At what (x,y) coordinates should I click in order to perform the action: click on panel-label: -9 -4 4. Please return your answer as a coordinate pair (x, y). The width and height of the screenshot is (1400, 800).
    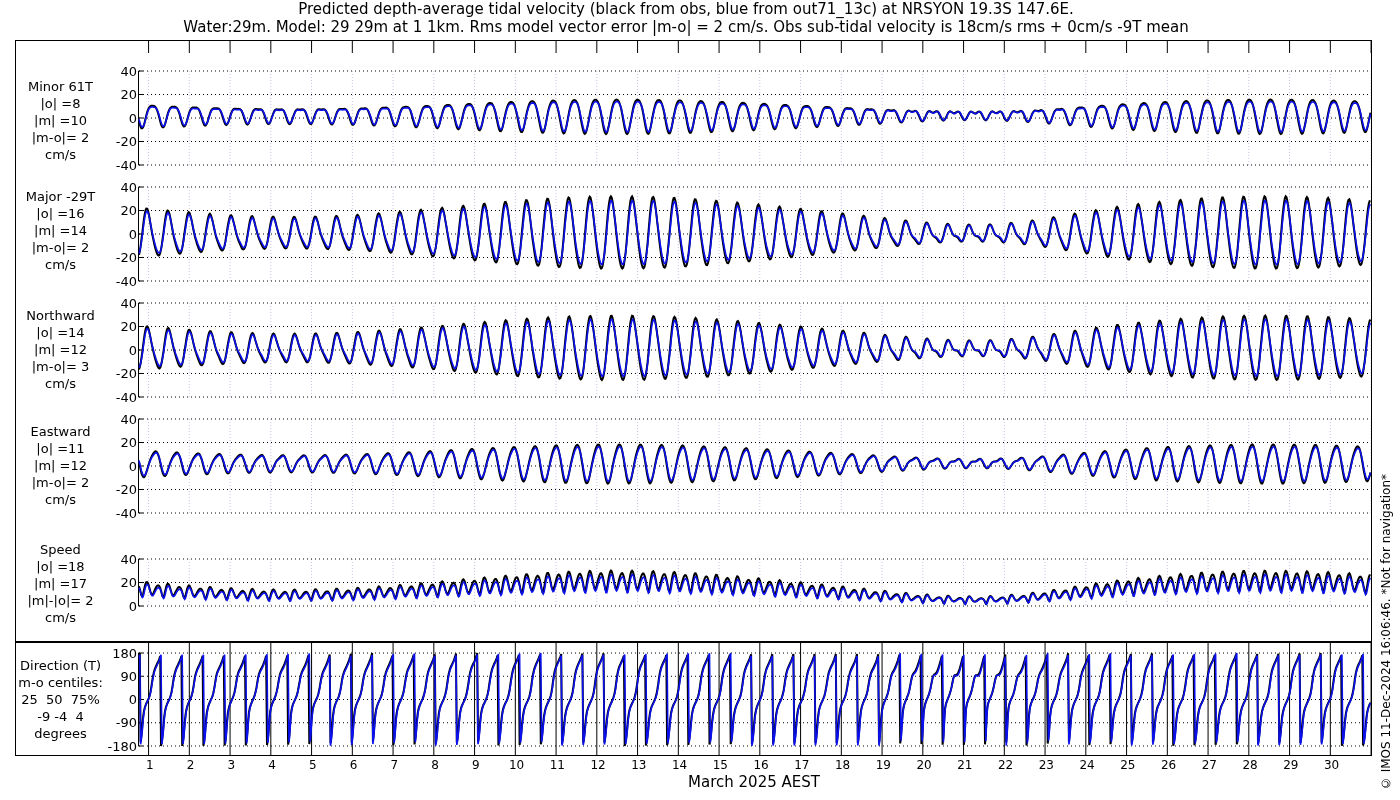
    Looking at the image, I should click on (60, 716).